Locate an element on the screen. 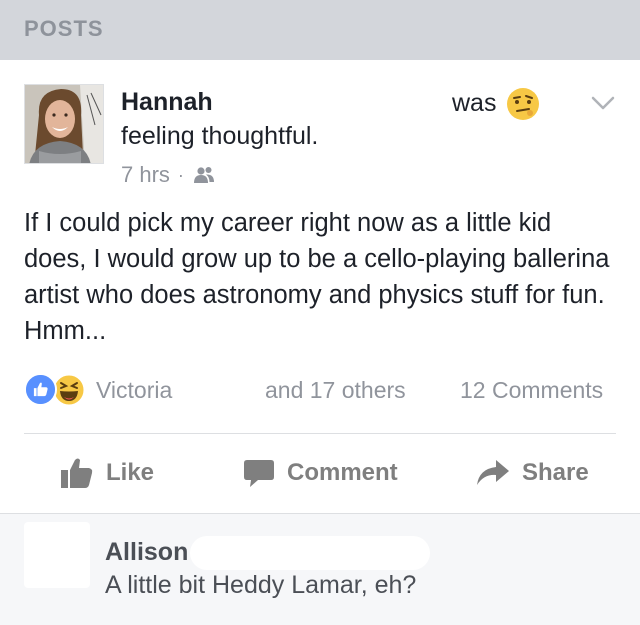 The width and height of the screenshot is (640, 625). thoughtful-emoji-icon is located at coordinates (523, 104).